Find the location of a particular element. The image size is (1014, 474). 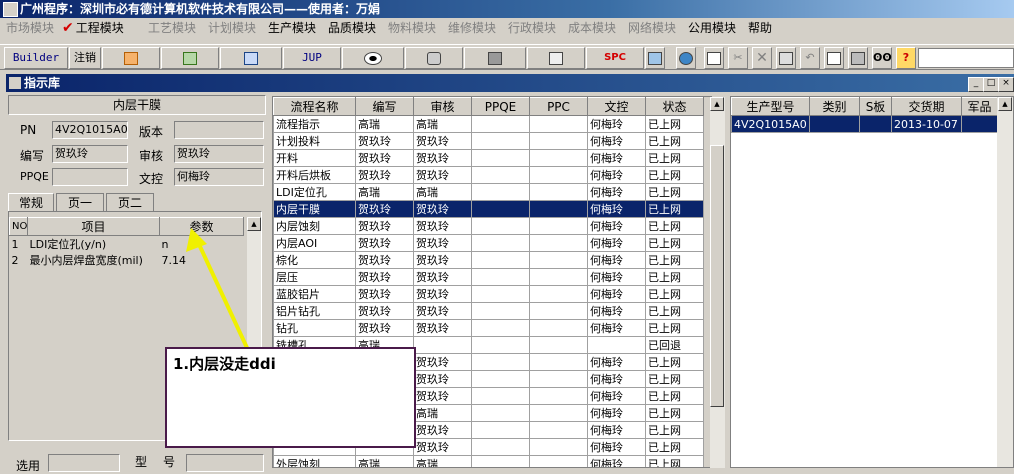

annotation-text: 1.内层没走ddi is located at coordinates (224, 364).